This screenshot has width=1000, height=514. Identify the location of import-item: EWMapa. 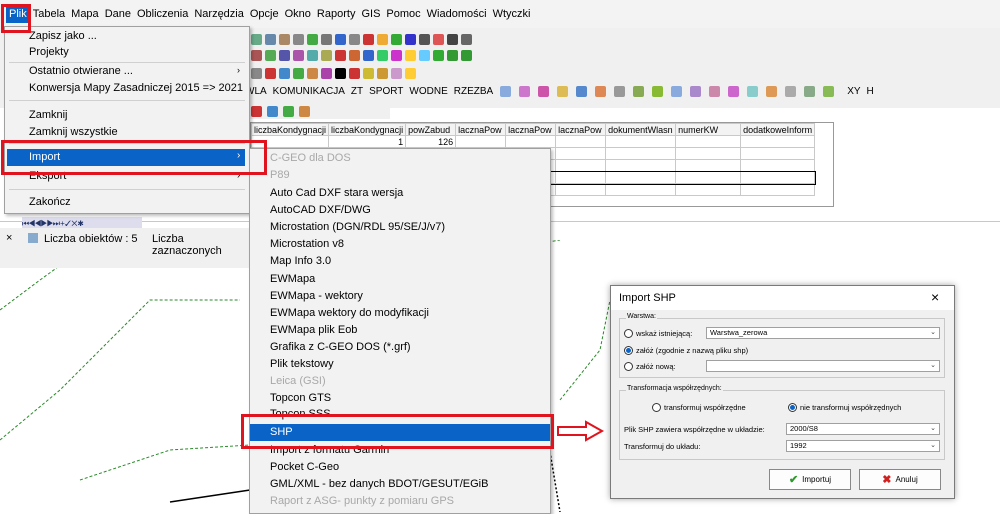
(292, 279).